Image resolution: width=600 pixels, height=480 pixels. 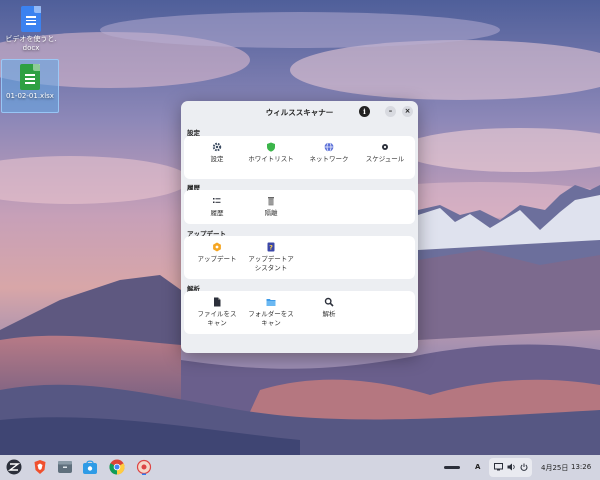 I want to click on keyboard-layout-indicator: A, so click(x=477, y=467).